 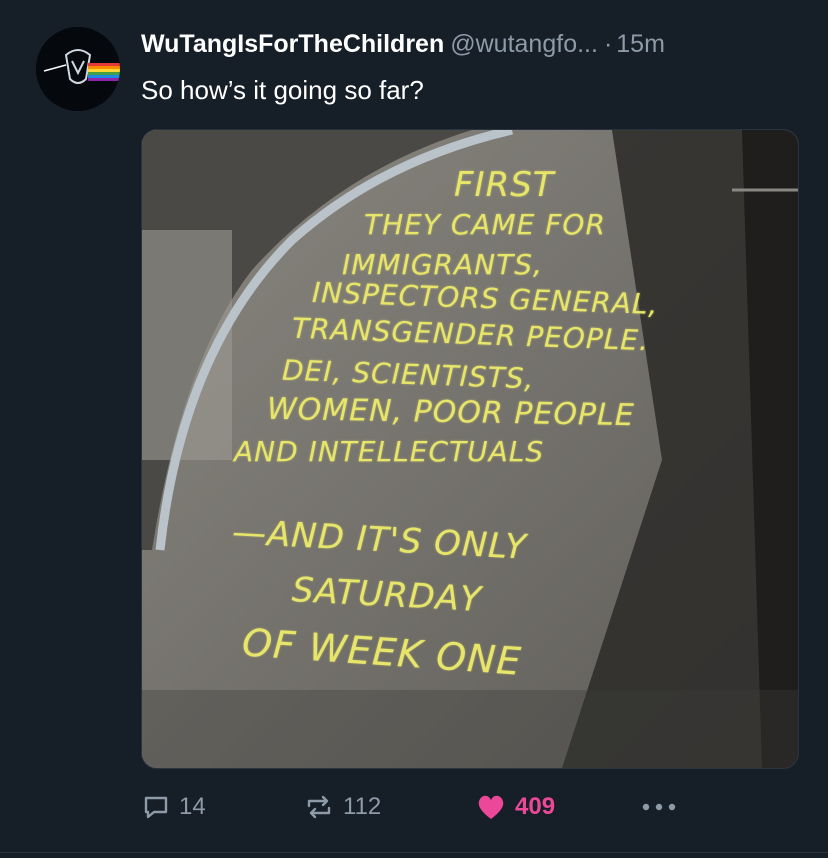 What do you see at coordinates (451, 412) in the screenshot?
I see `chalk-line: WOMEN, POOR PEOPLE` at bounding box center [451, 412].